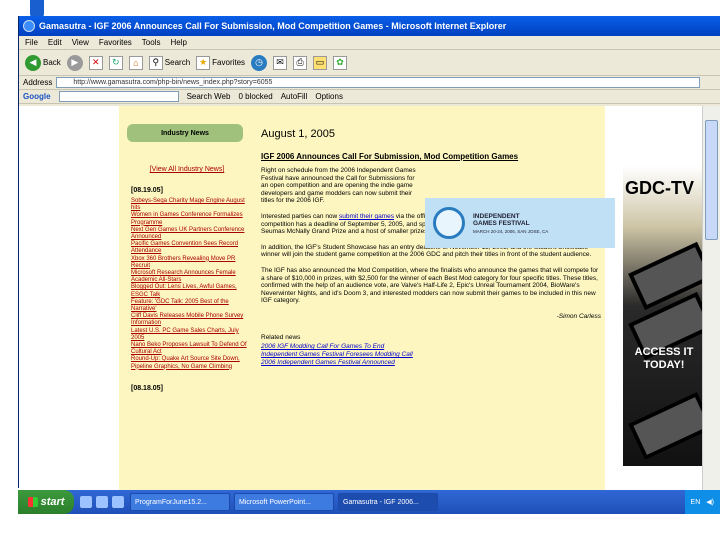 Image resolution: width=720 pixels, height=540 pixels. I want to click on menu-view: View, so click(80, 42).